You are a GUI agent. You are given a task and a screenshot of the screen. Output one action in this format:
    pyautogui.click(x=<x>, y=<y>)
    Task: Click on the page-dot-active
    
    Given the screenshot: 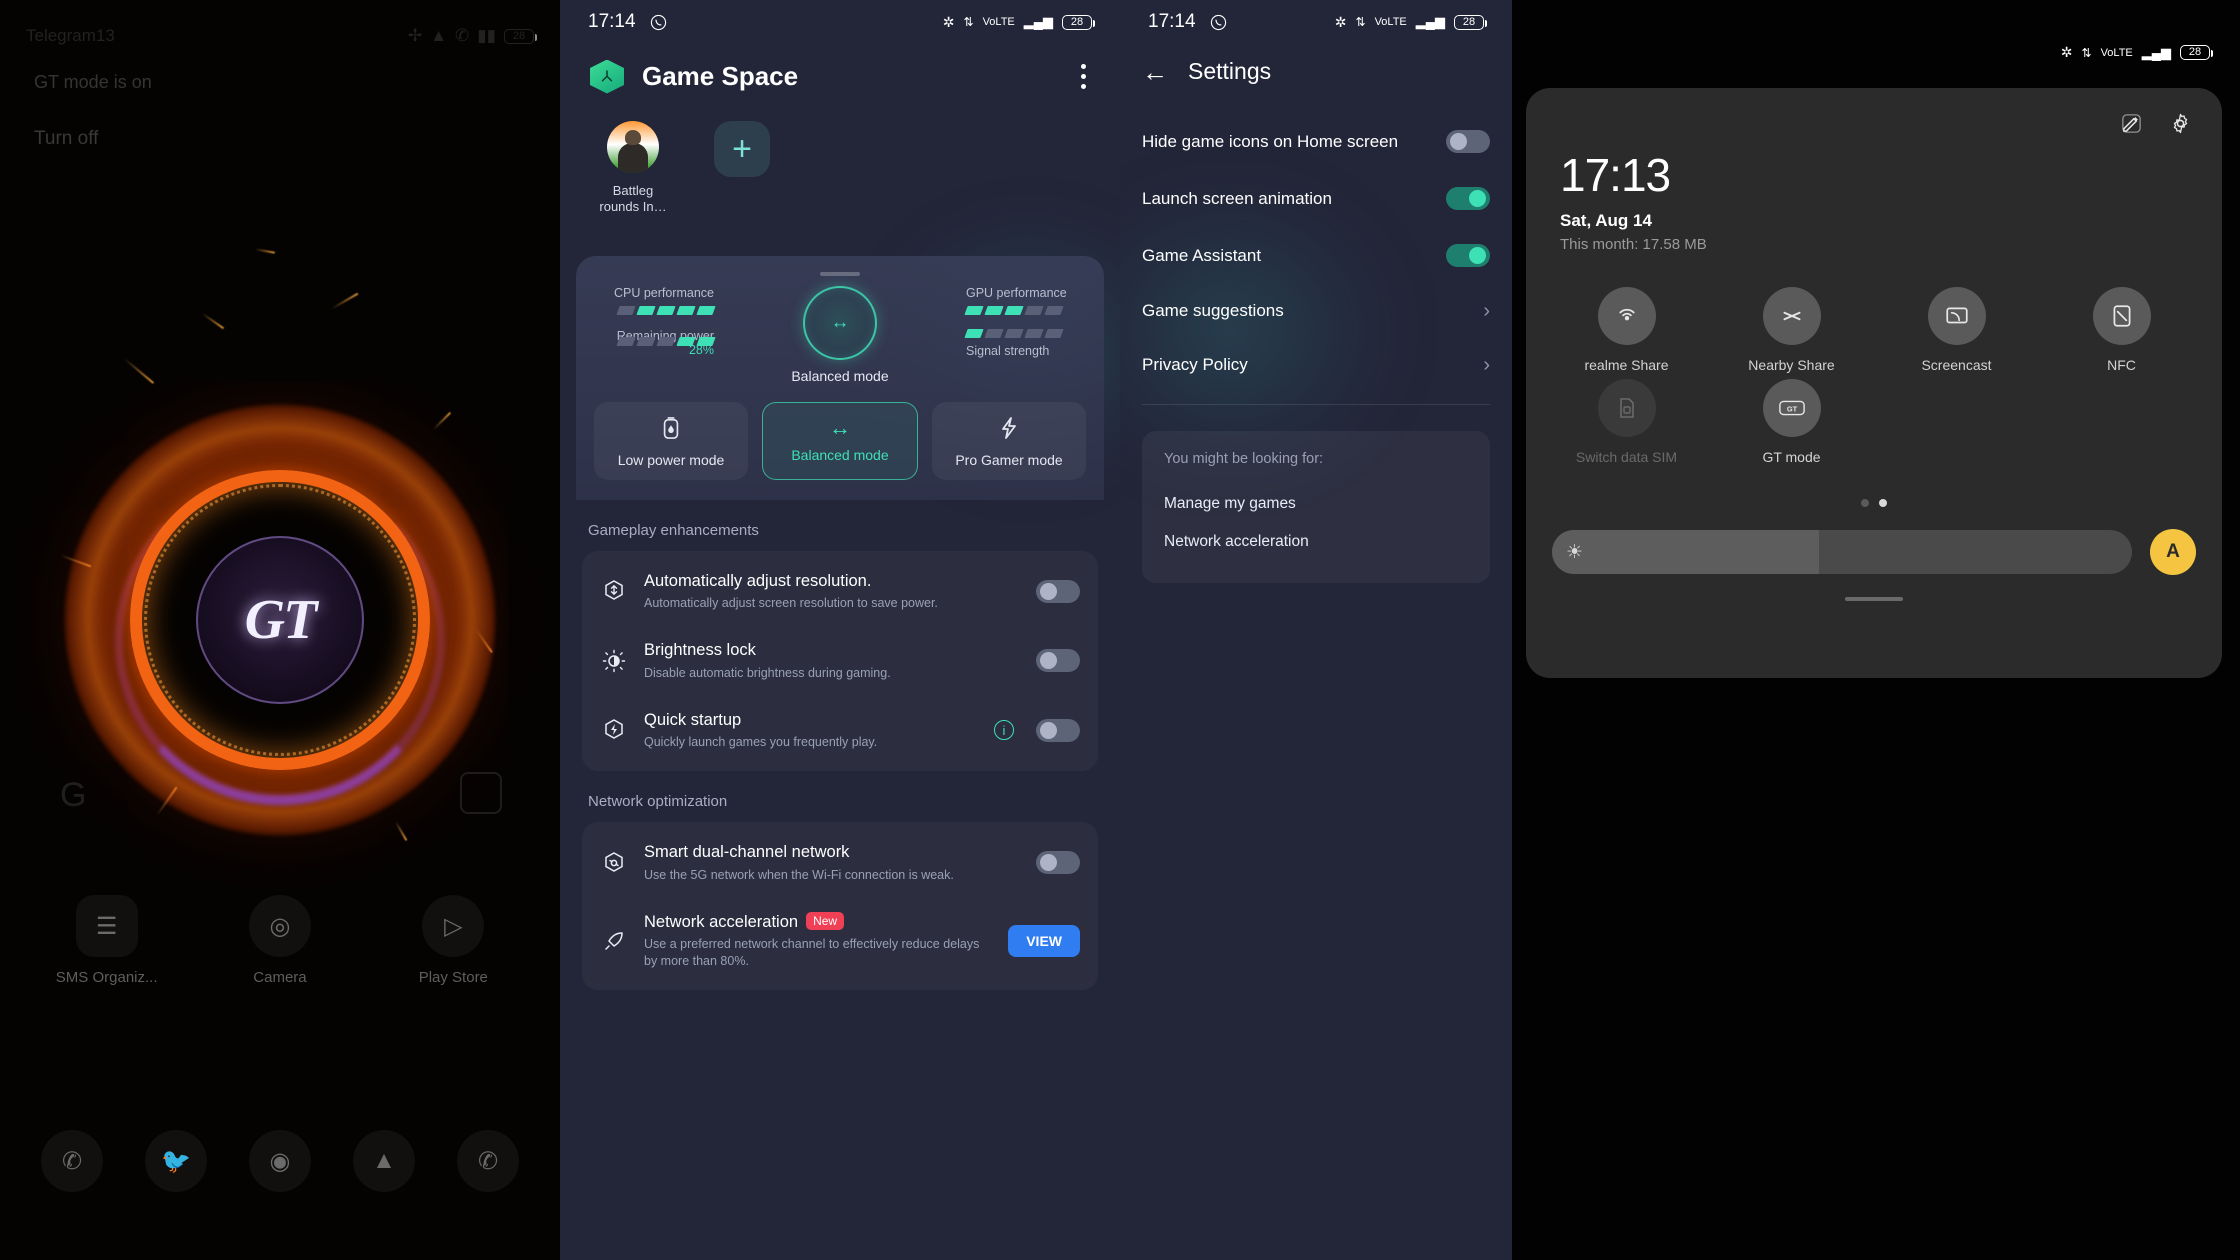 What is the action you would take?
    pyautogui.click(x=1883, y=503)
    